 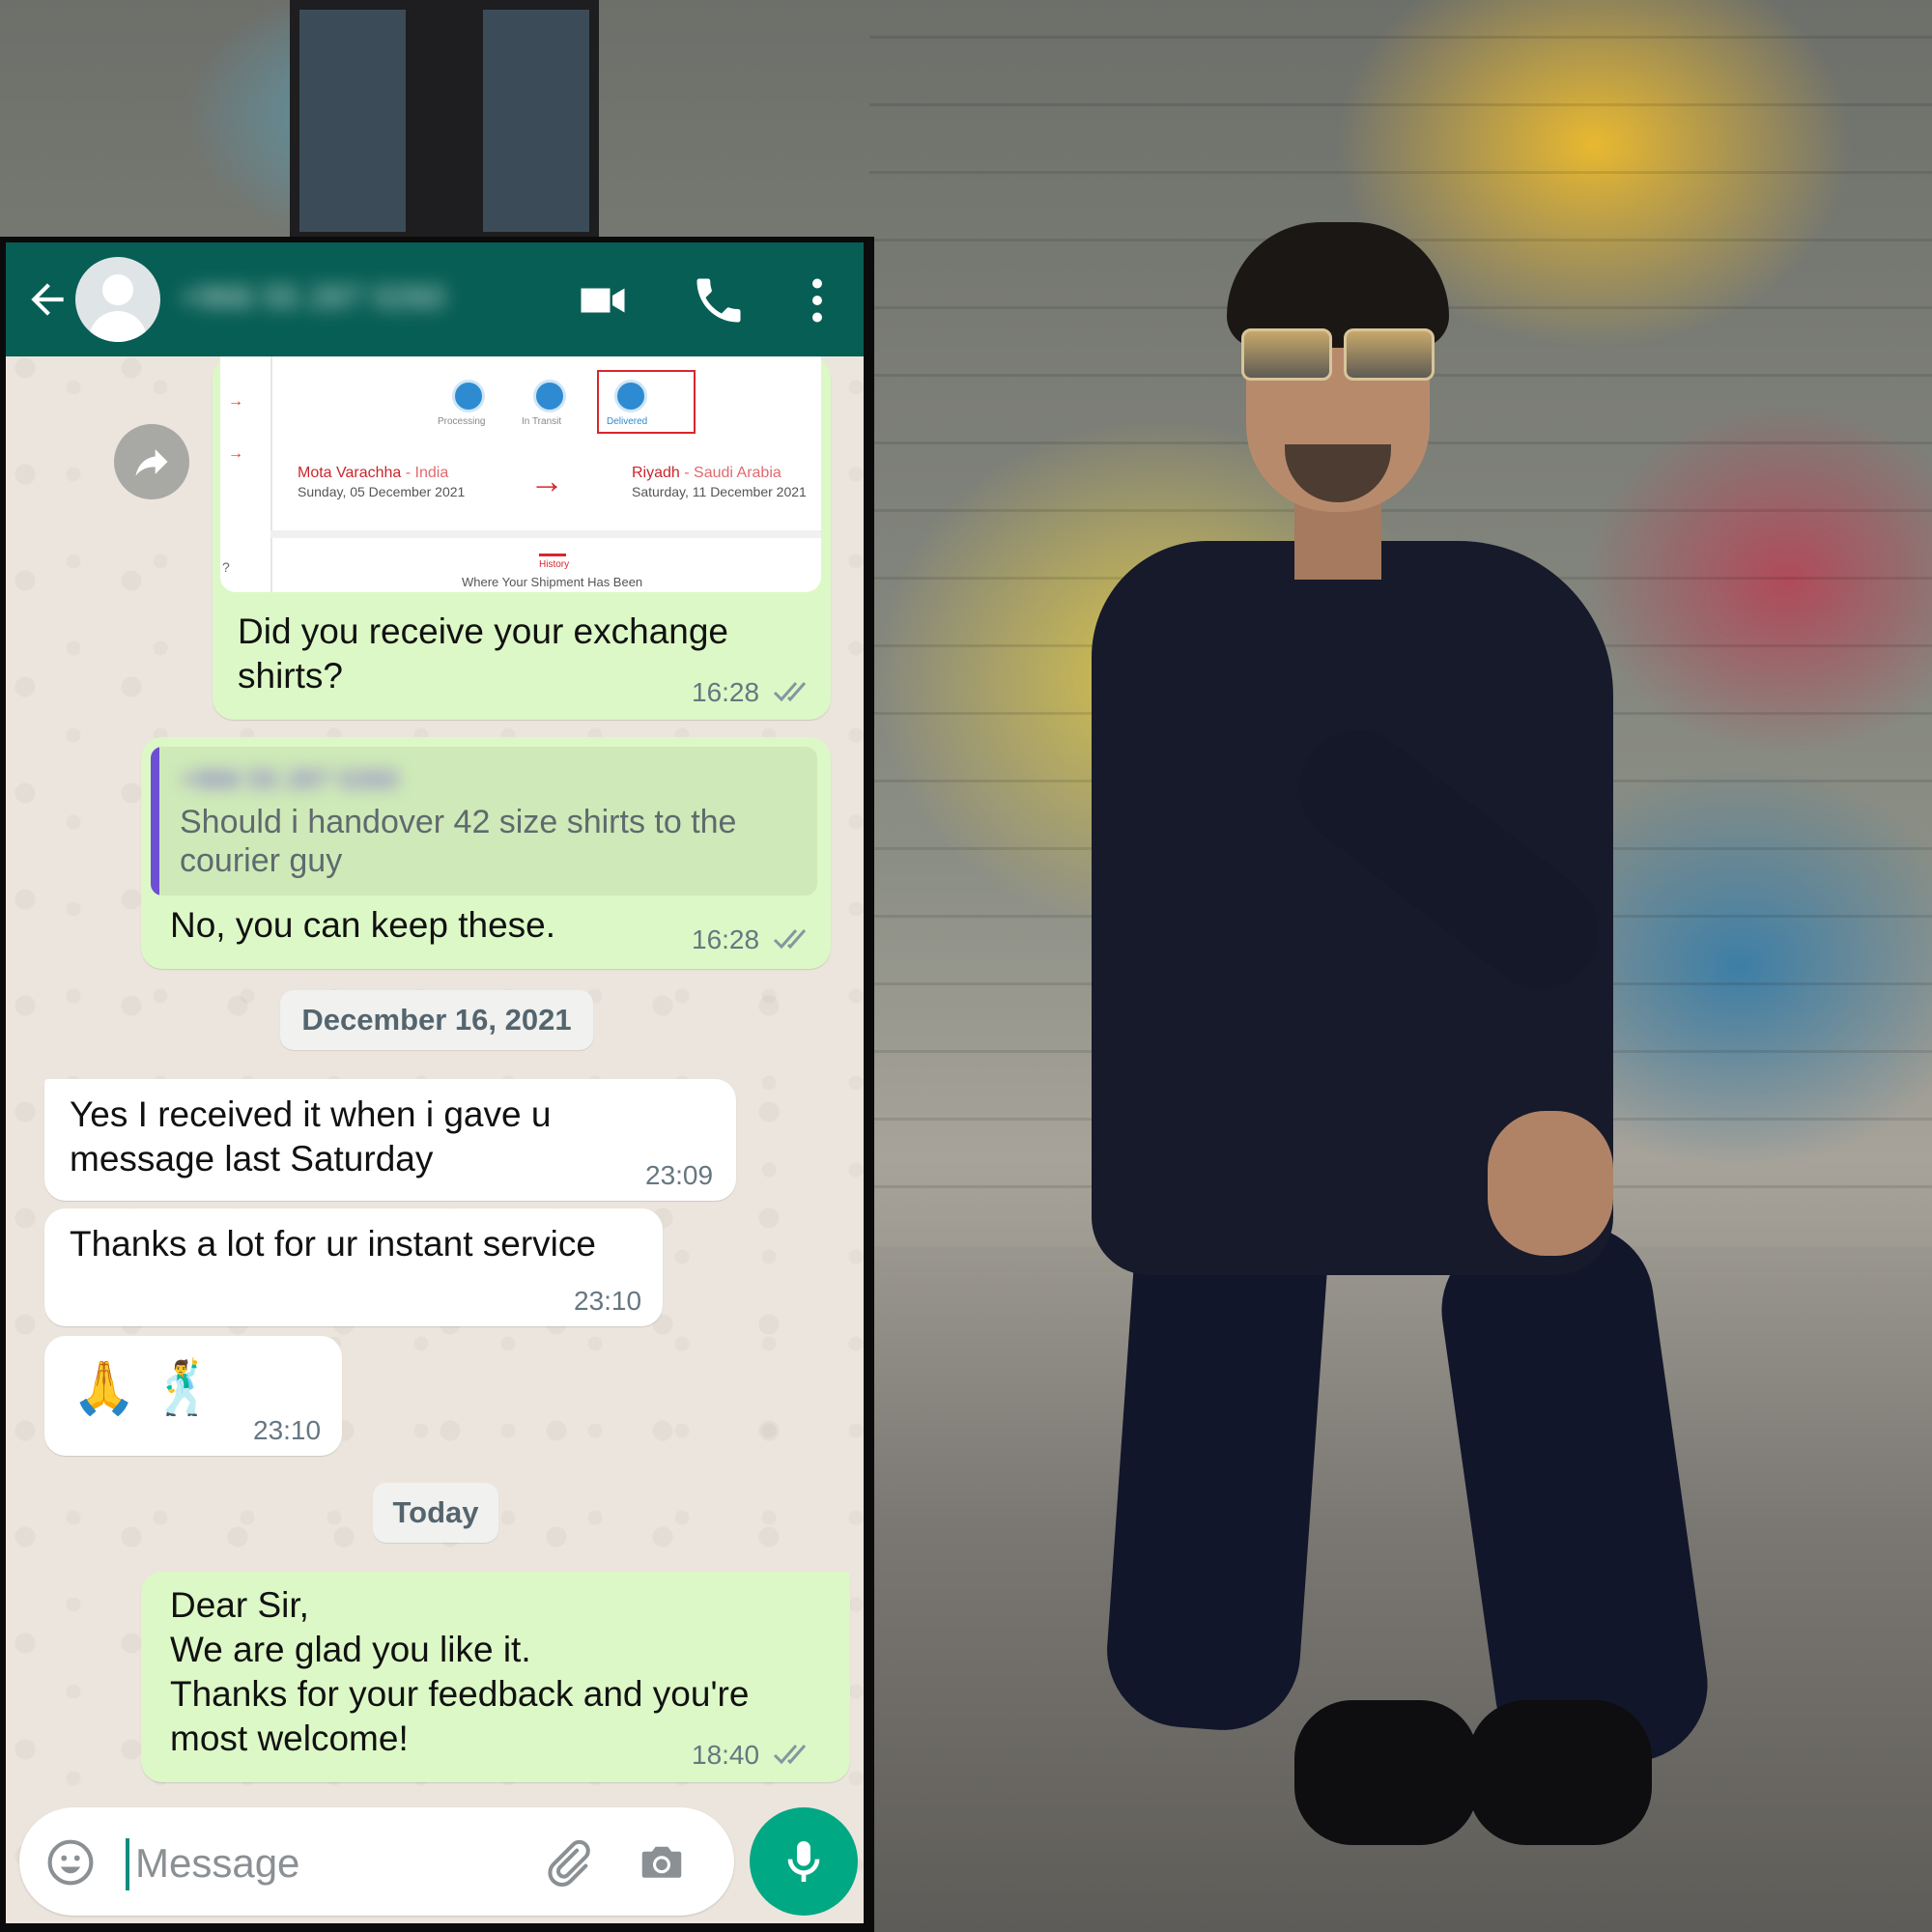 What do you see at coordinates (350, 473) in the screenshot?
I see `origin-city: Mota Varachha` at bounding box center [350, 473].